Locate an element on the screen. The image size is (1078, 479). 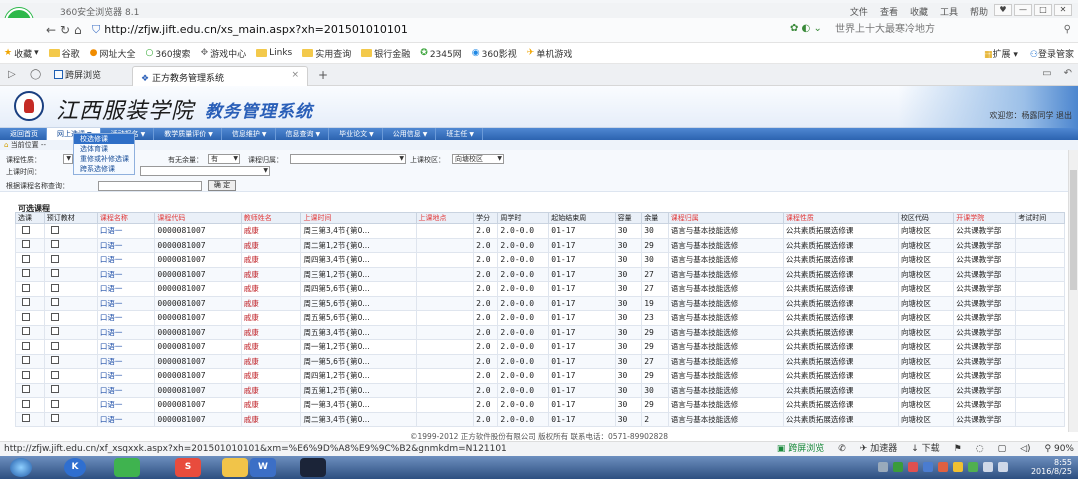
cross-screen-tab: 跨屏浏览 is located at coordinates (77, 74).